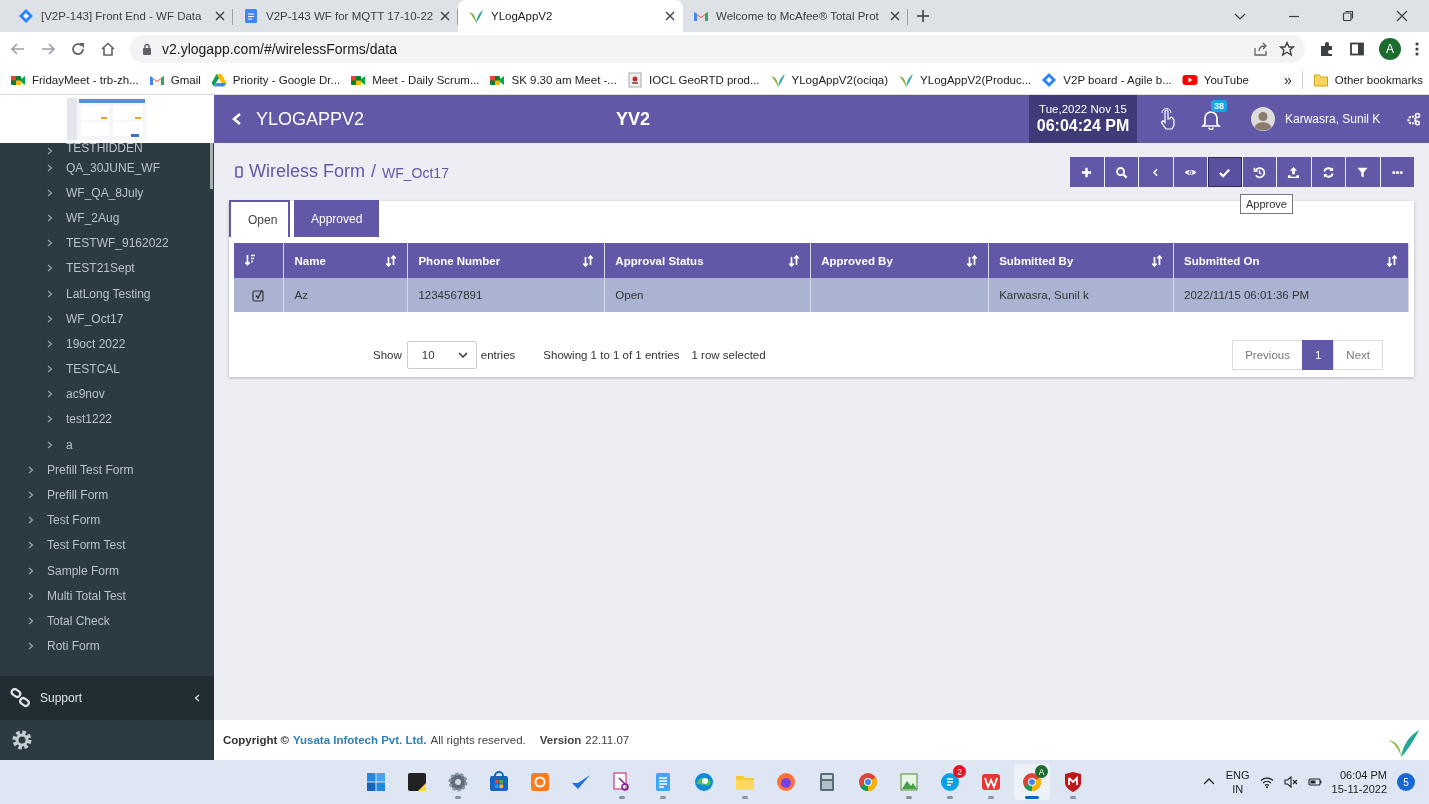  Describe the element at coordinates (78, 620) in the screenshot. I see `sidebar-item: Total Check` at that location.